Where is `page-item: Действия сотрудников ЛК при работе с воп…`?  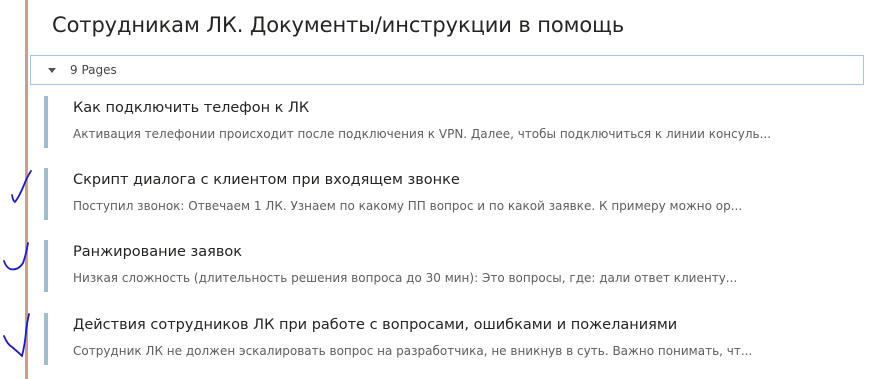 page-item: Действия сотрудников ЛК при работе с воп… is located at coordinates (444, 339).